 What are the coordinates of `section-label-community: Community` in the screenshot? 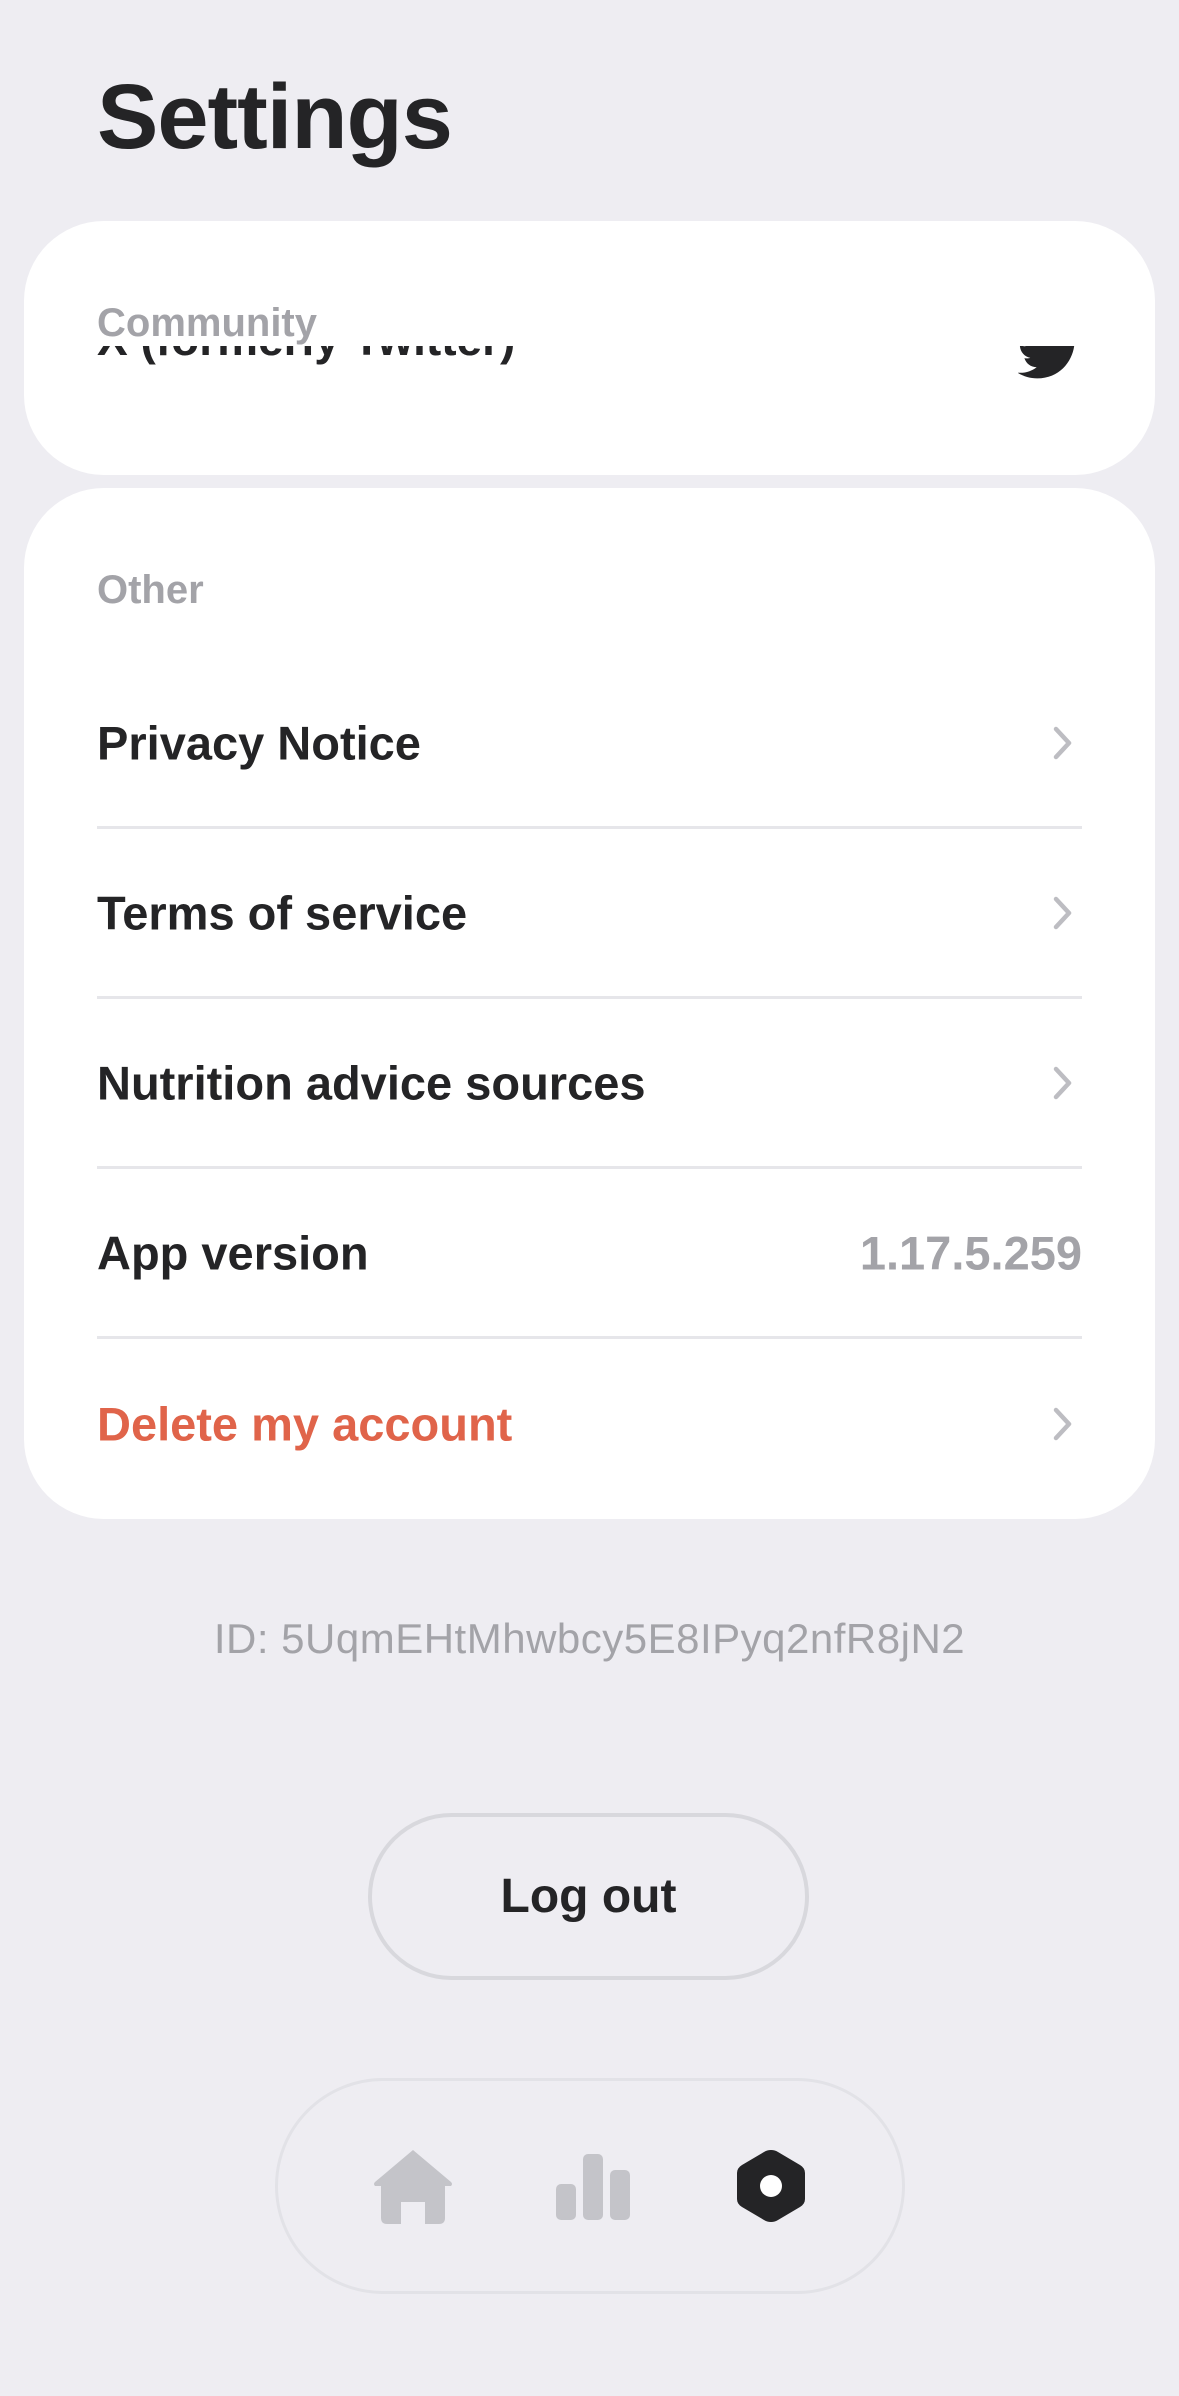 It's located at (207, 323).